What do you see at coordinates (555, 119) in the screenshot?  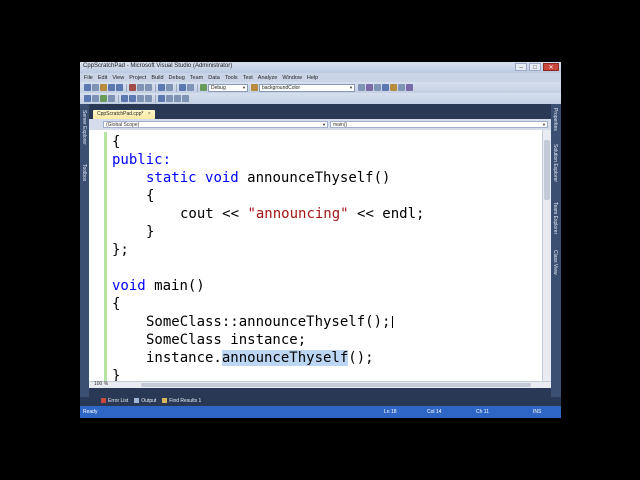 I see `properties-tab: Properties` at bounding box center [555, 119].